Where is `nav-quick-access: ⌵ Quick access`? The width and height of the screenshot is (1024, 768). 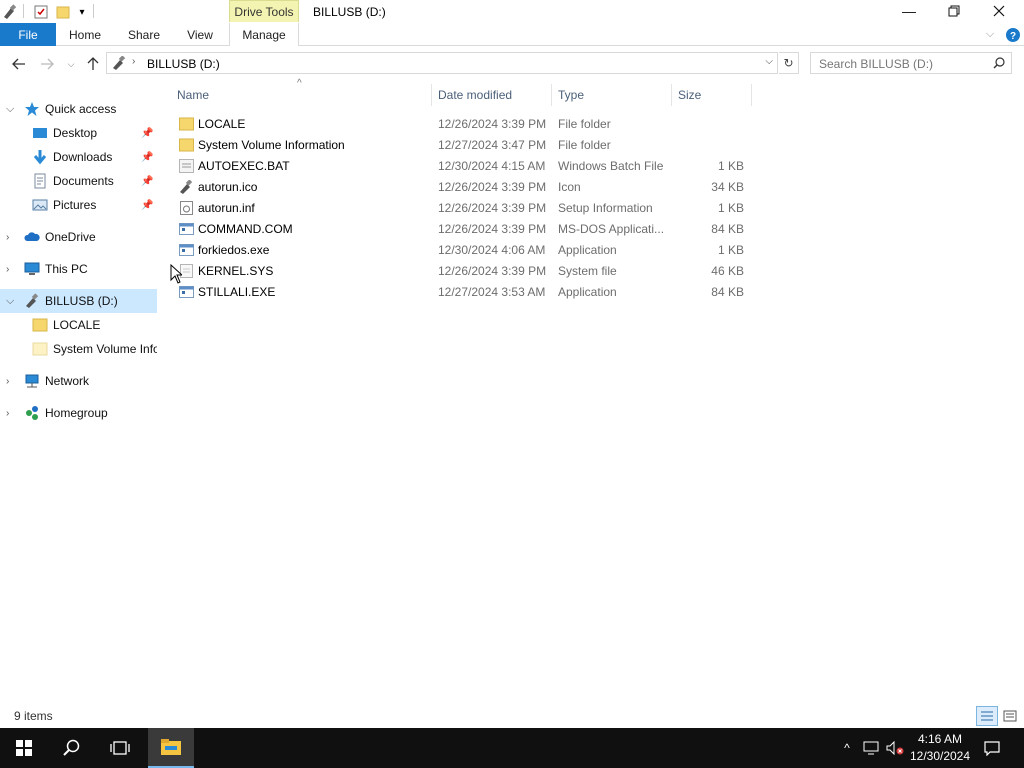
nav-quick-access: ⌵ Quick access is located at coordinates (78, 109).